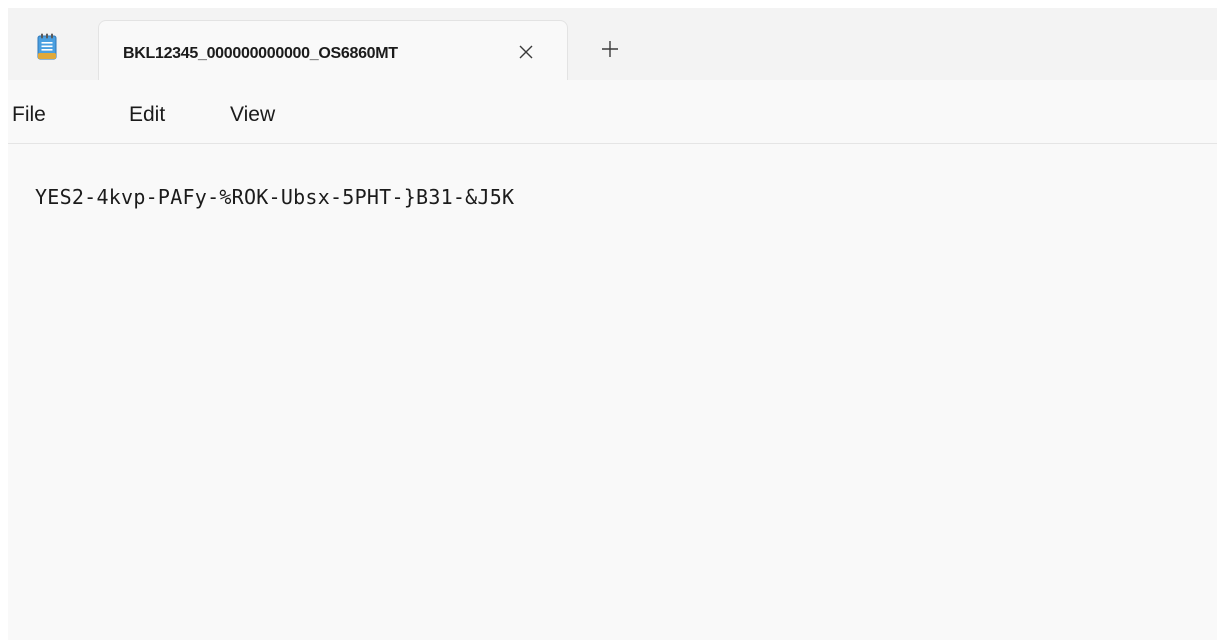 The image size is (1217, 640). Describe the element at coordinates (147, 115) in the screenshot. I see `menu-edit: Edit` at that location.